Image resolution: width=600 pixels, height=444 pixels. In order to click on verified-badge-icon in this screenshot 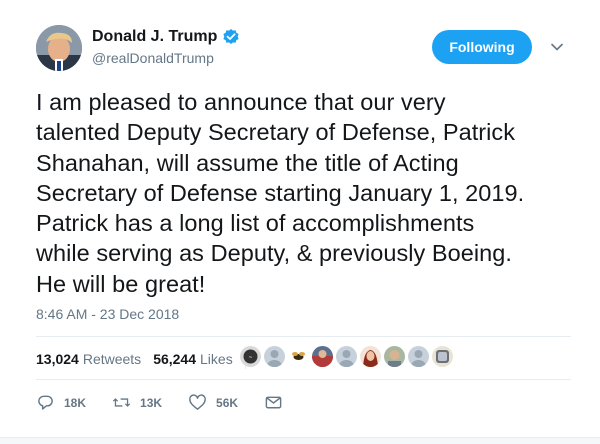, I will do `click(231, 37)`.